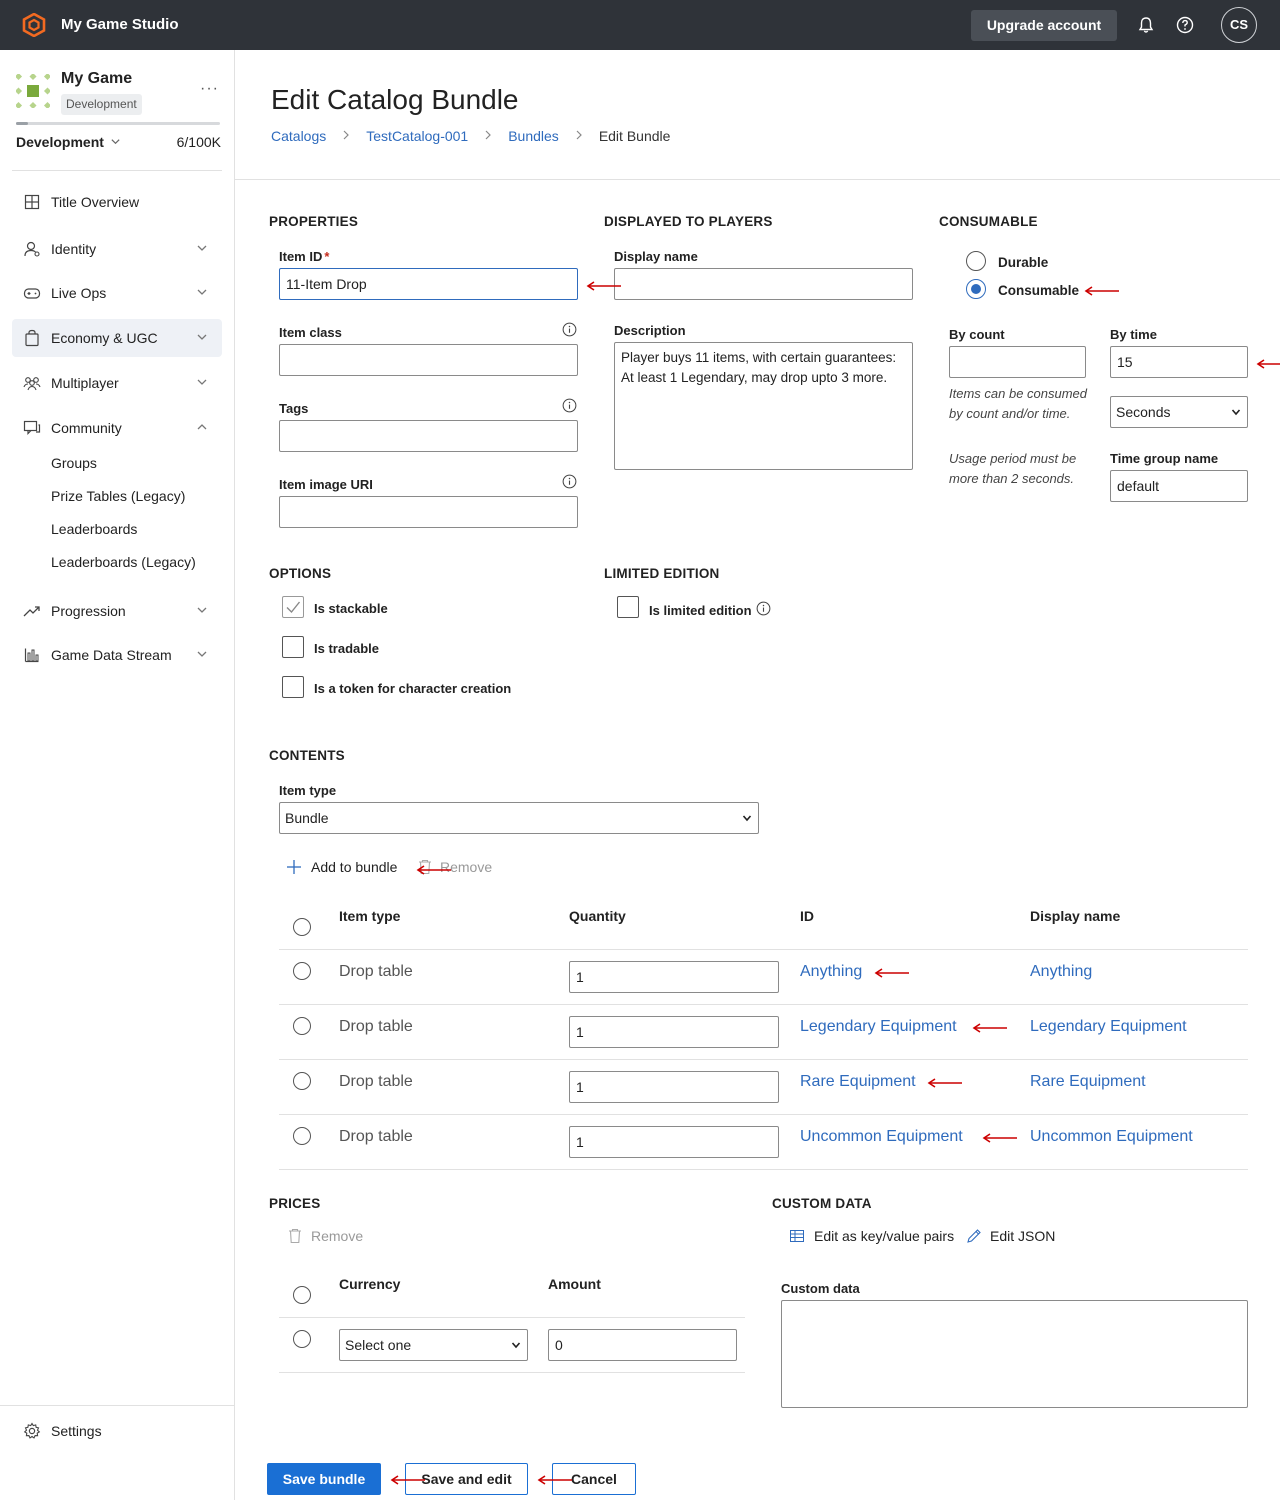 This screenshot has width=1280, height=1500. I want to click on row-item-type: Drop table, so click(376, 1026).